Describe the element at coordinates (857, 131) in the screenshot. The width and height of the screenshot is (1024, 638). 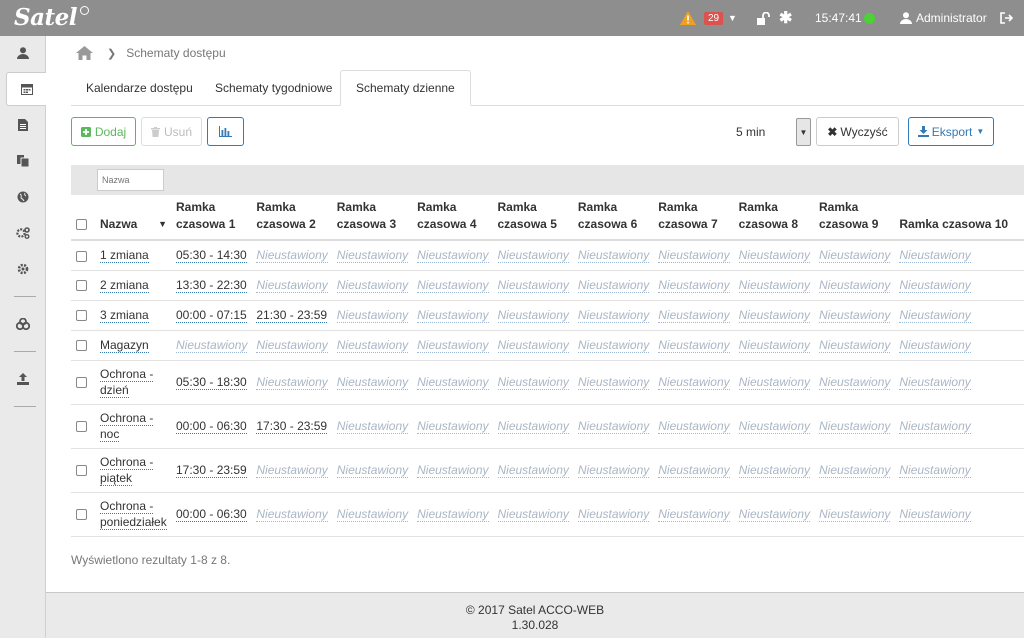
I see `clear-button: ✖ Wyczyść` at that location.